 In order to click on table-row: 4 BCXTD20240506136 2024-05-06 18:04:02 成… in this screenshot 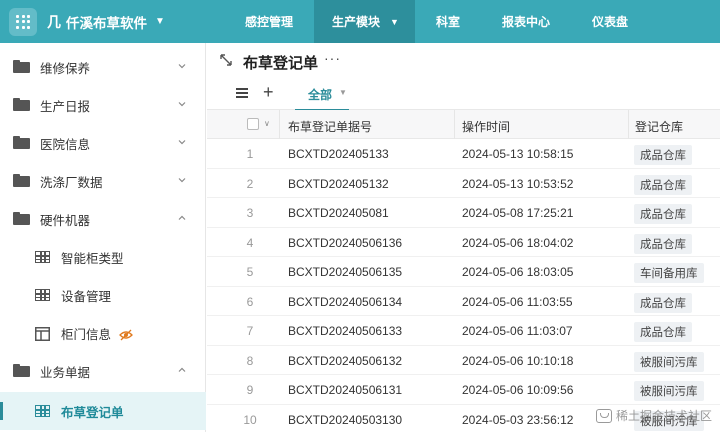, I will do `click(463, 242)`.